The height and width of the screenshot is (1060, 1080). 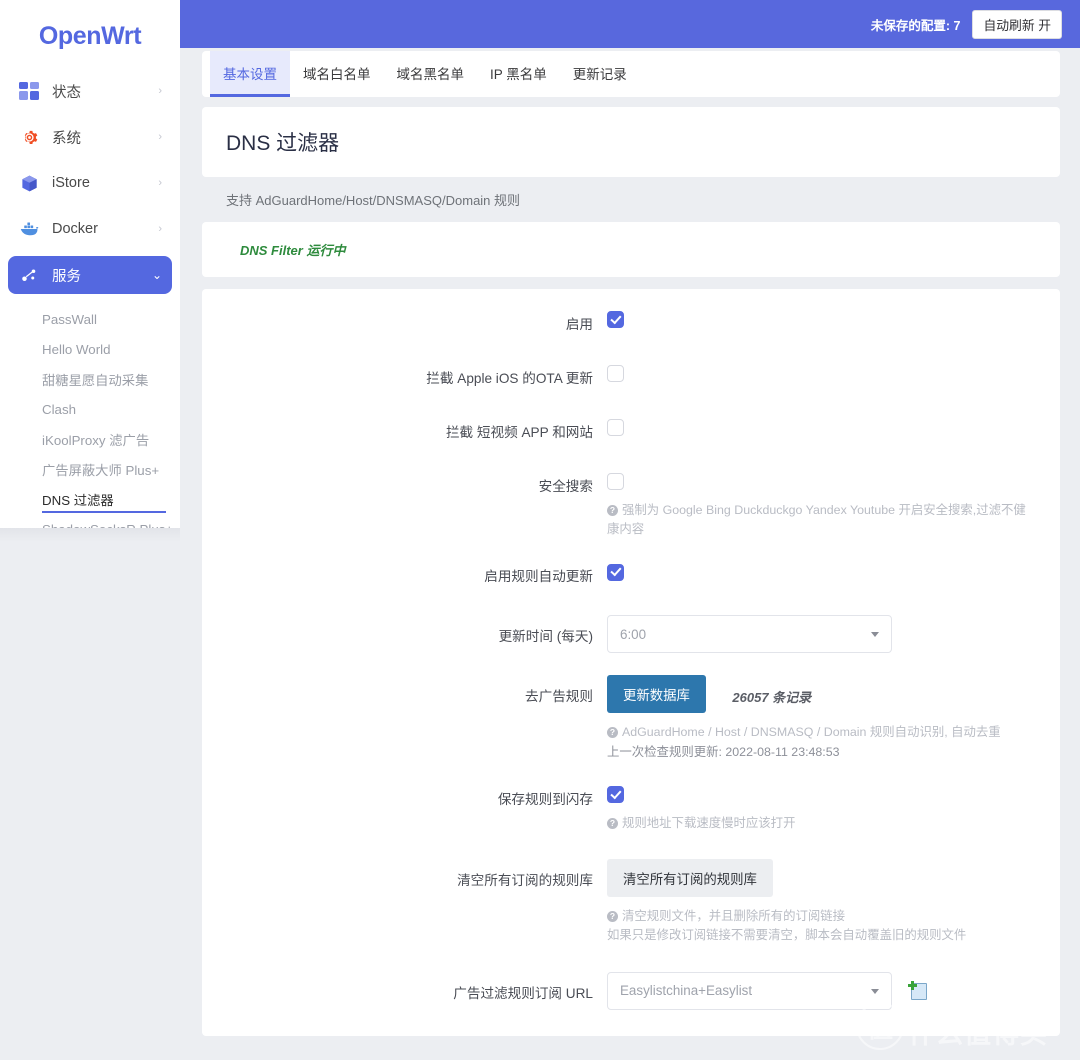 I want to click on enable-checkbox, so click(x=615, y=320).